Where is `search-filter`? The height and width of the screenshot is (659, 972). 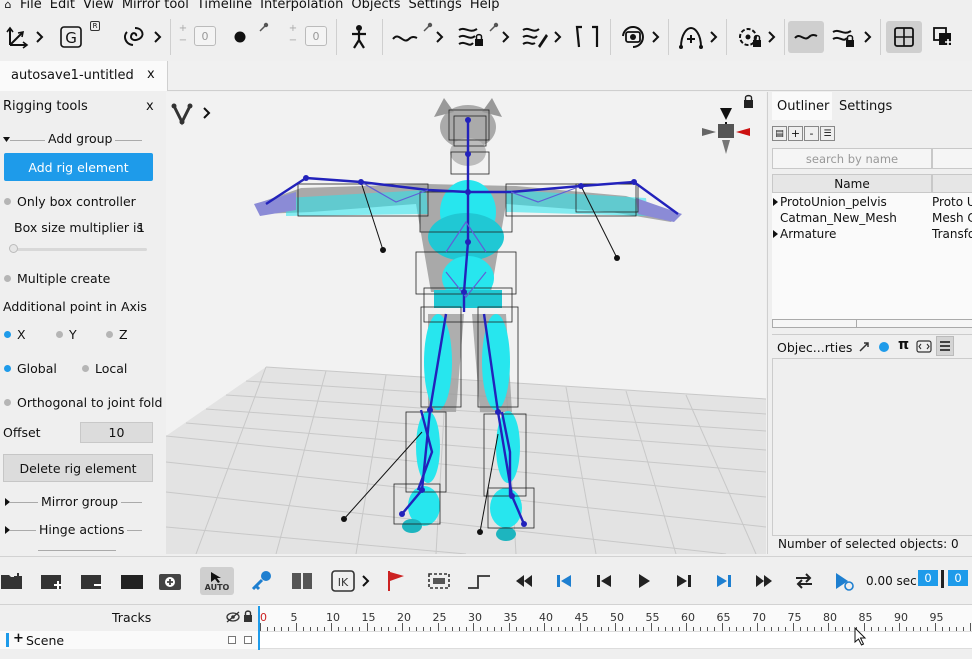 search-filter is located at coordinates (952, 158).